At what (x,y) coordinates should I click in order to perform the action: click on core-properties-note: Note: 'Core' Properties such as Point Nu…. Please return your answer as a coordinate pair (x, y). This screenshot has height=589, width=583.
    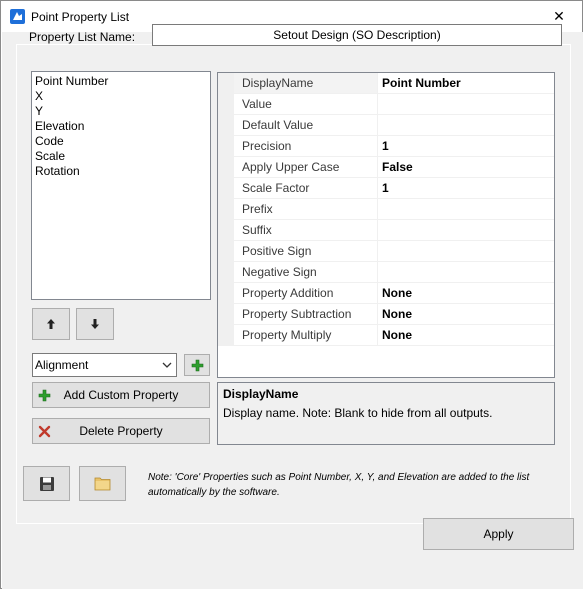
    Looking at the image, I should click on (339, 485).